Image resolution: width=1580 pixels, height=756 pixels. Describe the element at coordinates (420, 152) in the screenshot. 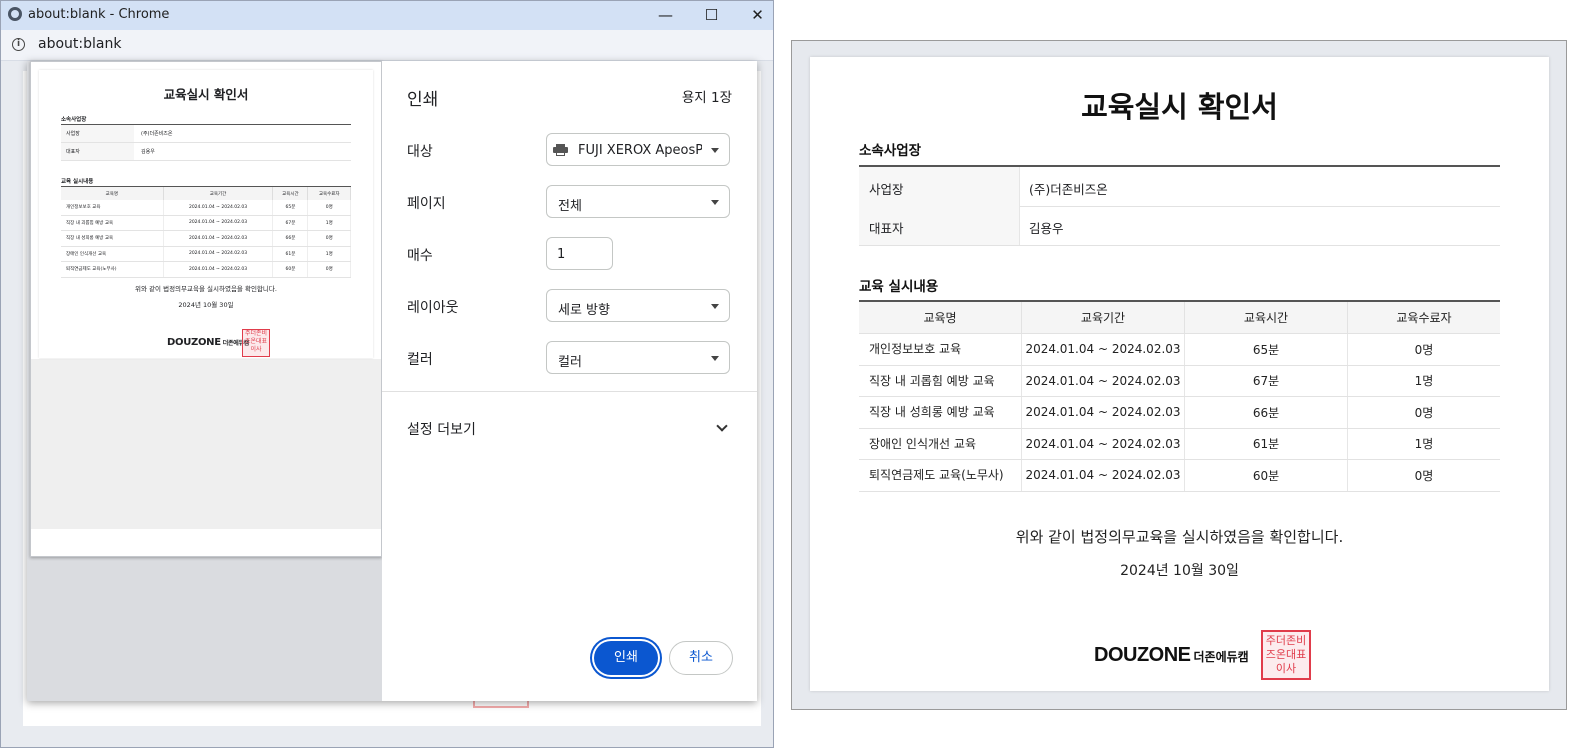

I see `destination-label: 대상` at that location.